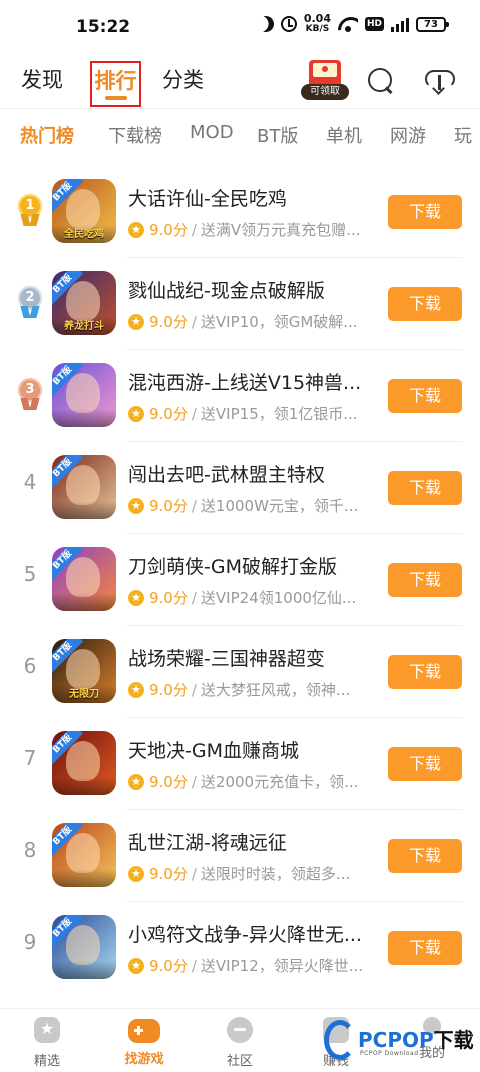 This screenshot has width=480, height=1072. Describe the element at coordinates (183, 79) in the screenshot. I see `tab-category: 分类` at that location.